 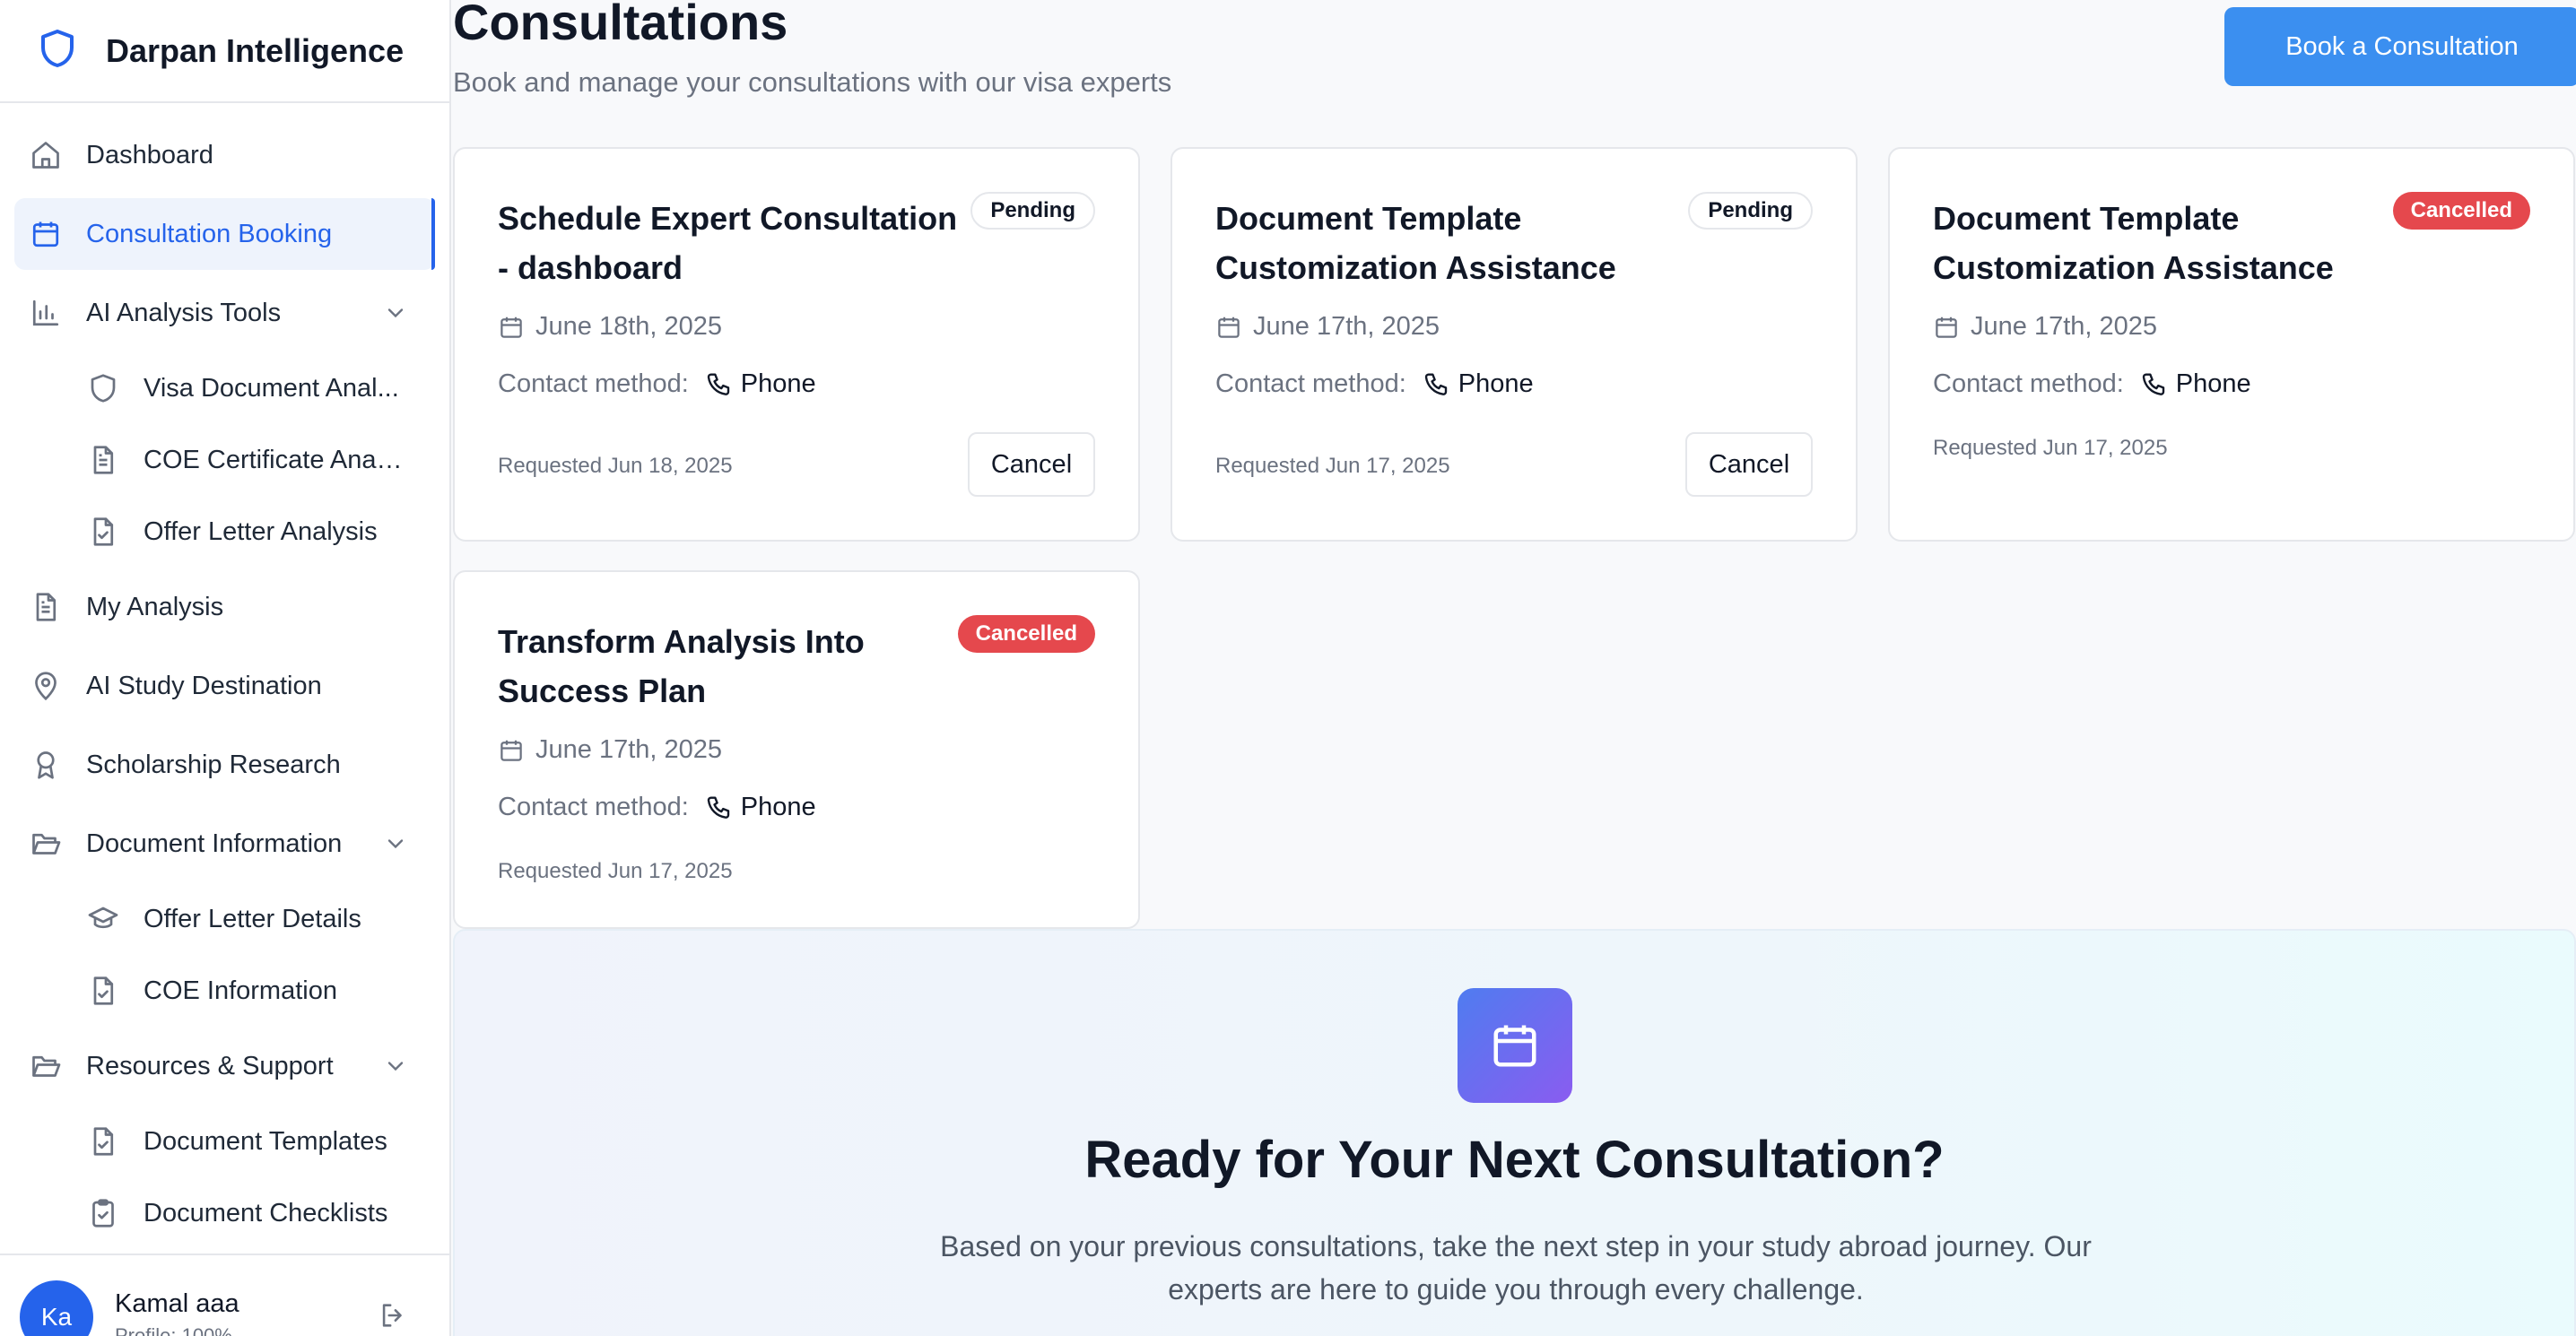 I want to click on sidebar-item-document-checklists: Document Checklists, so click(x=253, y=1213).